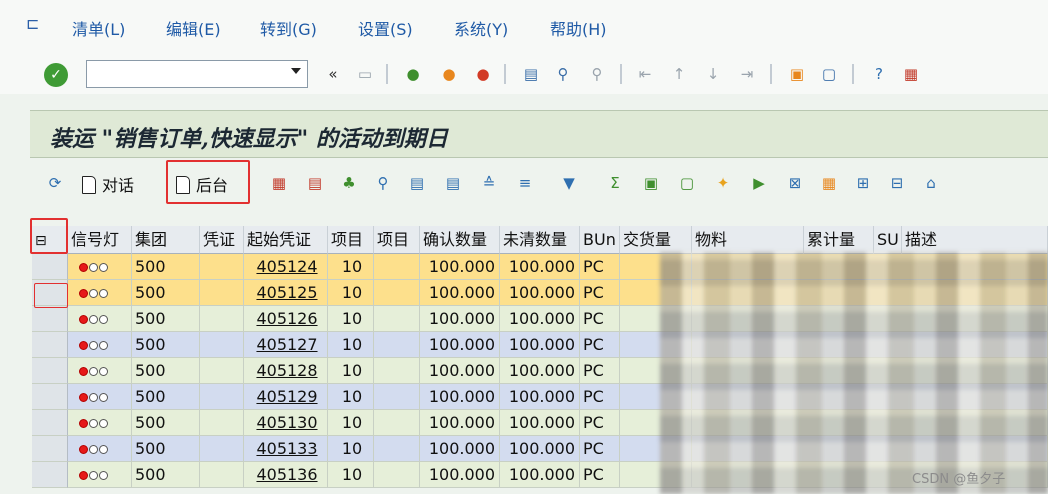  Describe the element at coordinates (975, 240) in the screenshot. I see `col-description: 描述` at that location.